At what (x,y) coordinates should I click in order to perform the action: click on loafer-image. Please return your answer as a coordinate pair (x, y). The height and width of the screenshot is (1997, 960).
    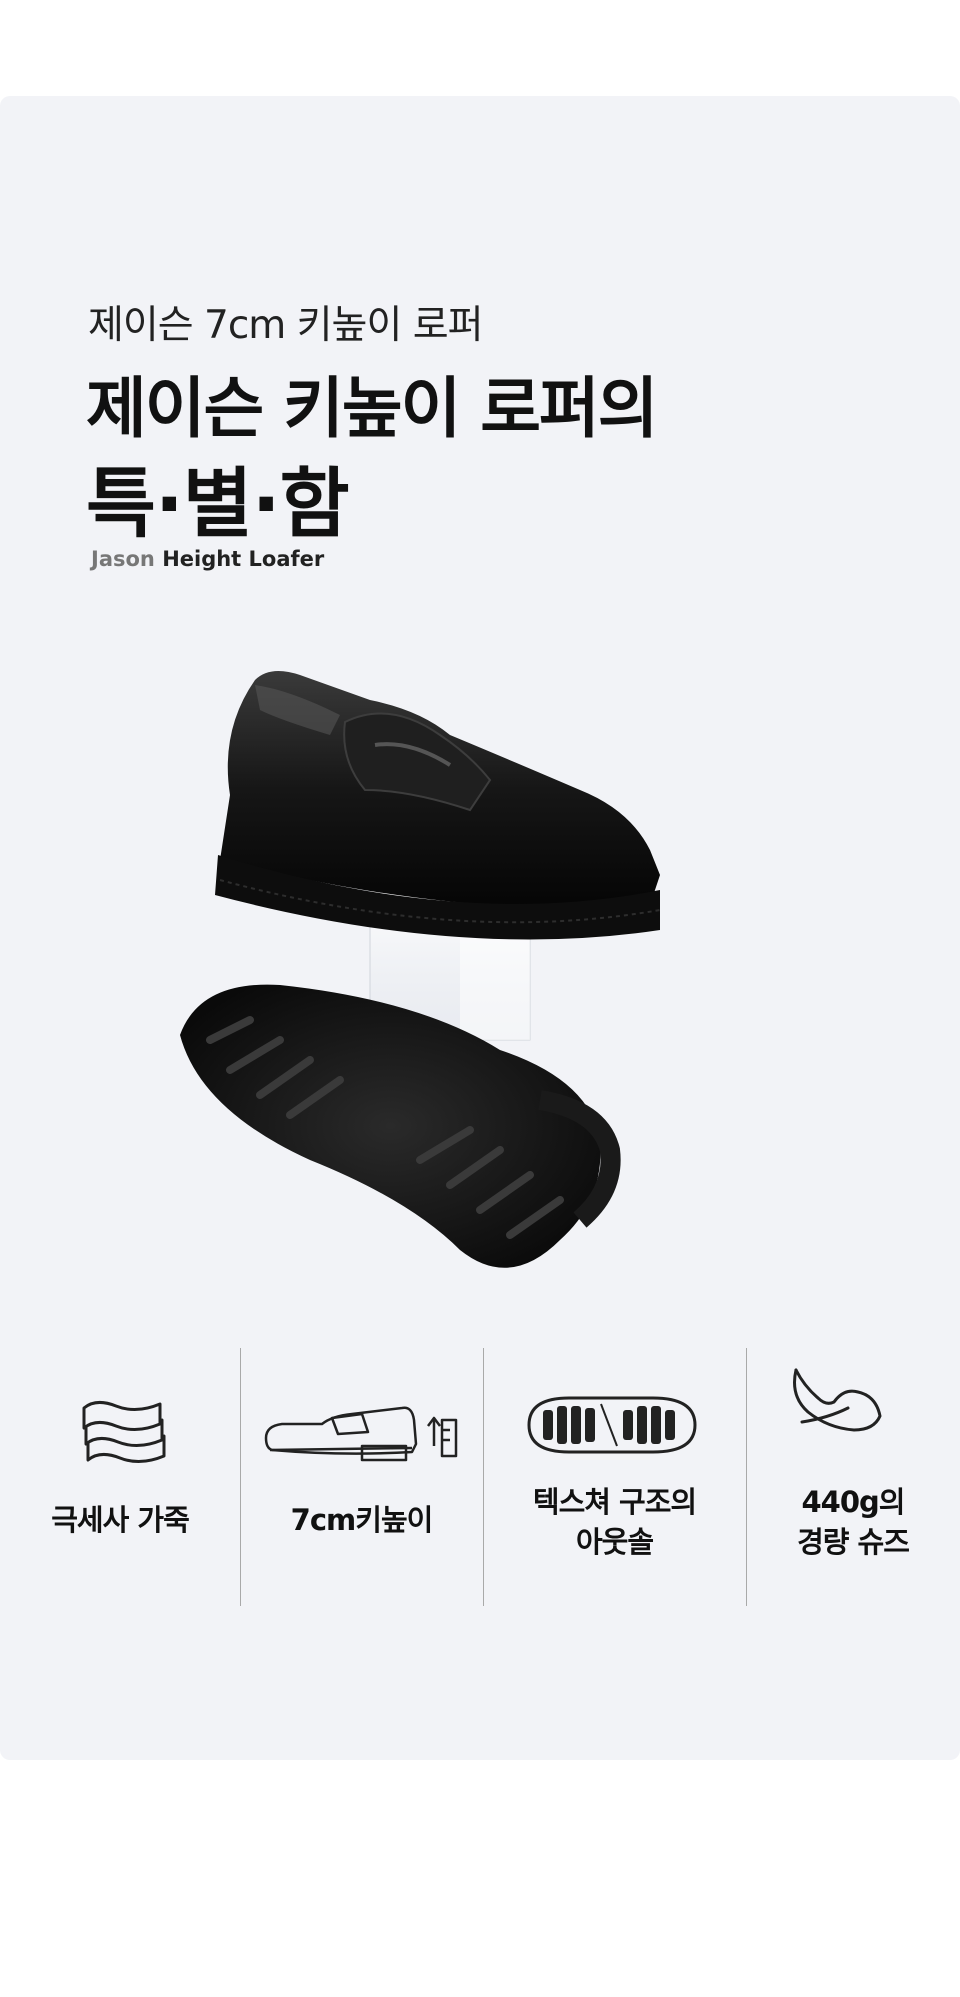
    Looking at the image, I should click on (420, 969).